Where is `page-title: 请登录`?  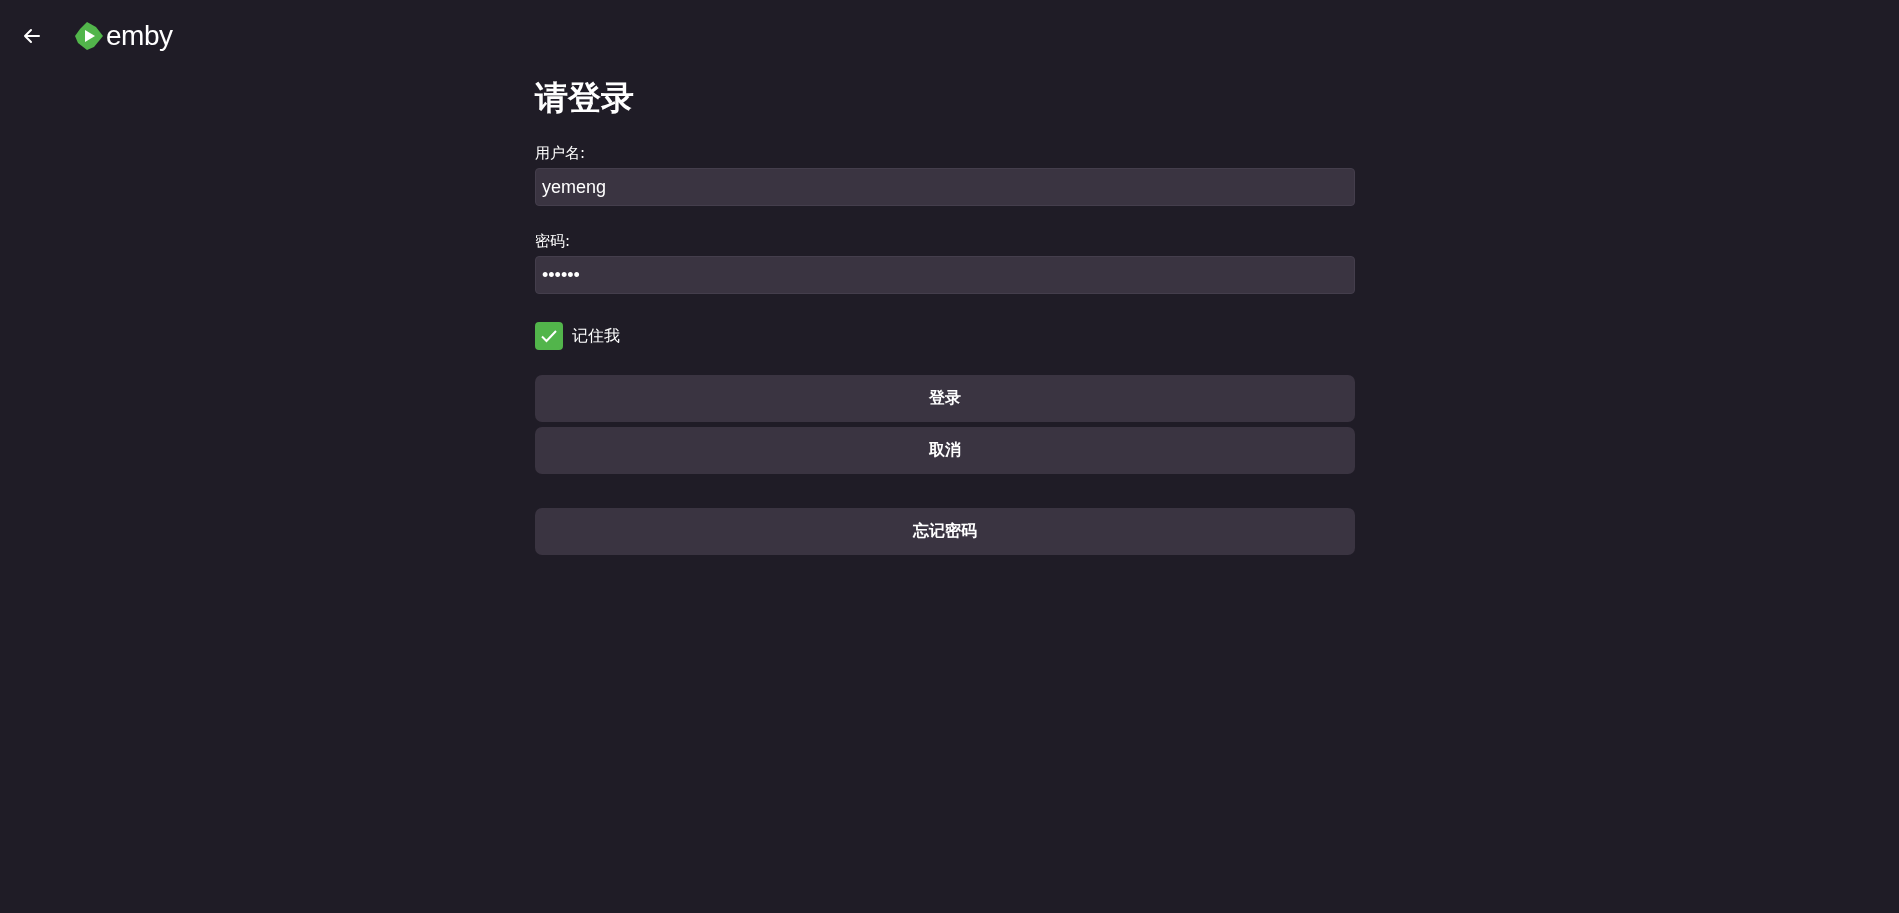 page-title: 请登录 is located at coordinates (585, 98).